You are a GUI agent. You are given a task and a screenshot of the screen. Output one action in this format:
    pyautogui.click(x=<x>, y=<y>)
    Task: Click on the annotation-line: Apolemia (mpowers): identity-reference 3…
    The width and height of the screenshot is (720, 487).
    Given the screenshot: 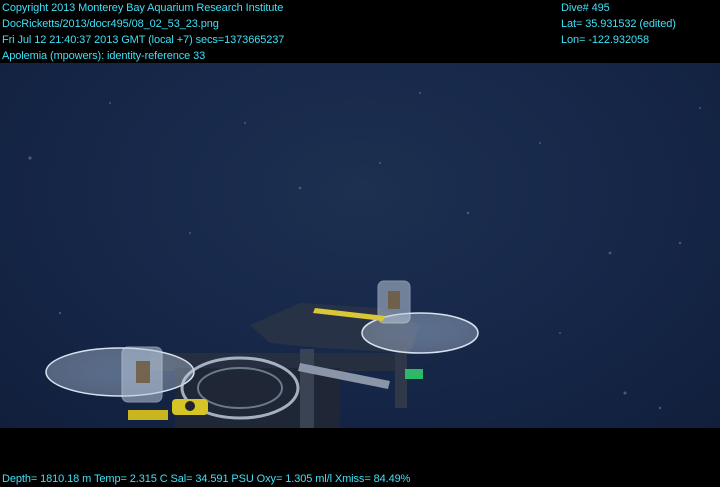 What is the action you would take?
    pyautogui.click(x=104, y=56)
    